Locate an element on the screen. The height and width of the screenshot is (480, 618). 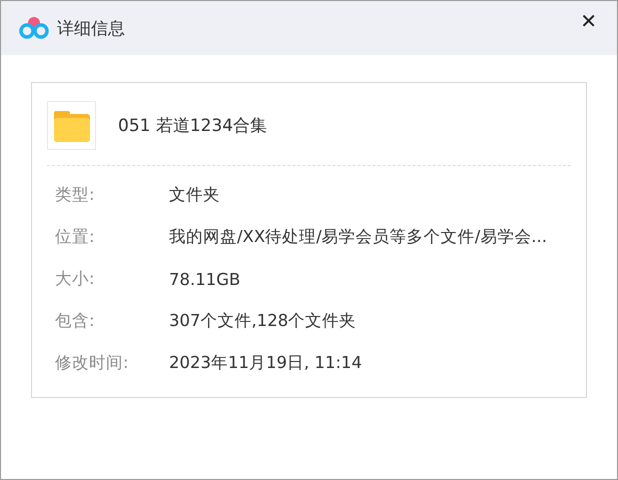
field-label: 类型: is located at coordinates (75, 195).